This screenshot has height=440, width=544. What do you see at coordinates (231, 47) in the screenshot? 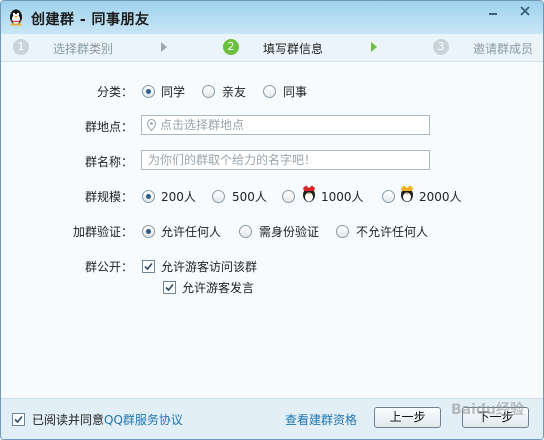
I see `step-2-number: 2` at bounding box center [231, 47].